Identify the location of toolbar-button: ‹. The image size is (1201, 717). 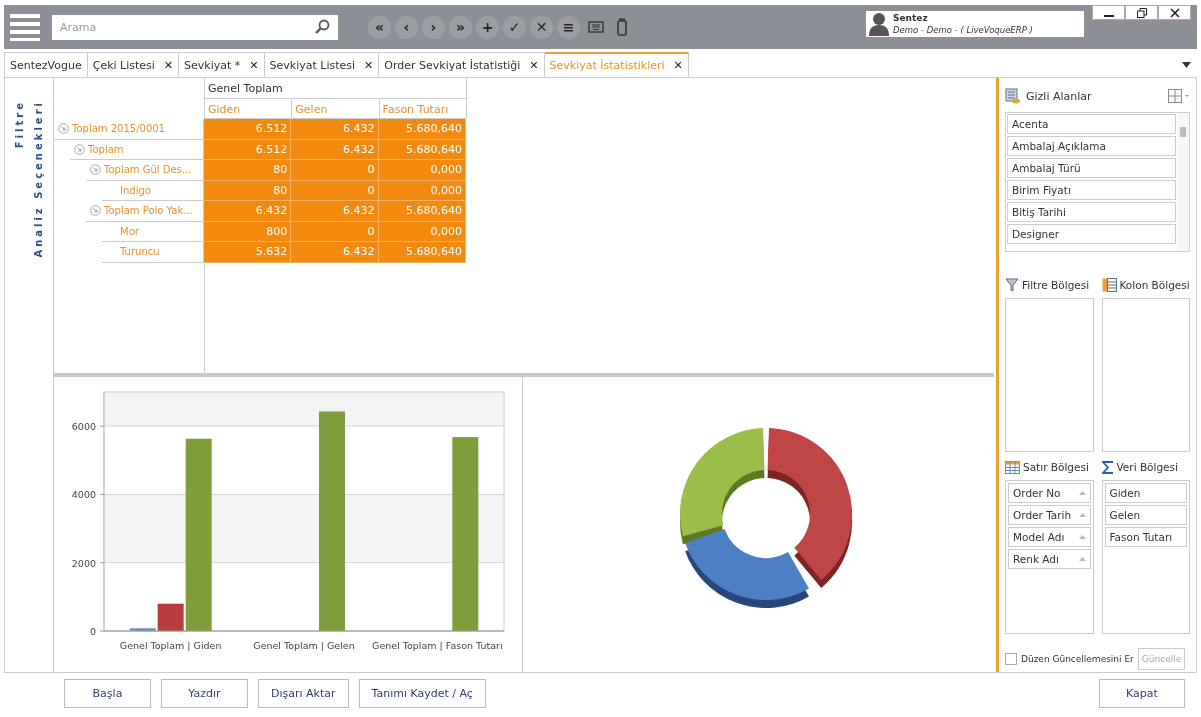
(406, 27).